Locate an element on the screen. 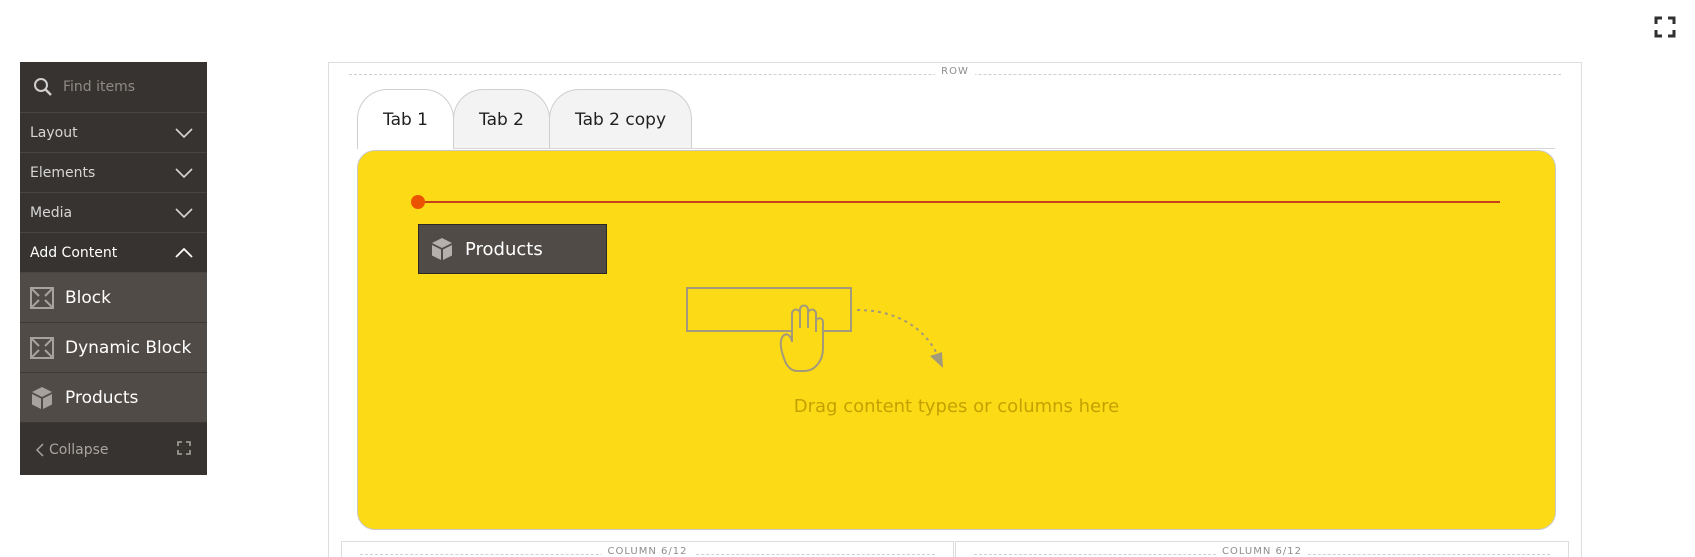 This screenshot has height=557, width=1695. tab-label: Tab 2 copy is located at coordinates (621, 119).